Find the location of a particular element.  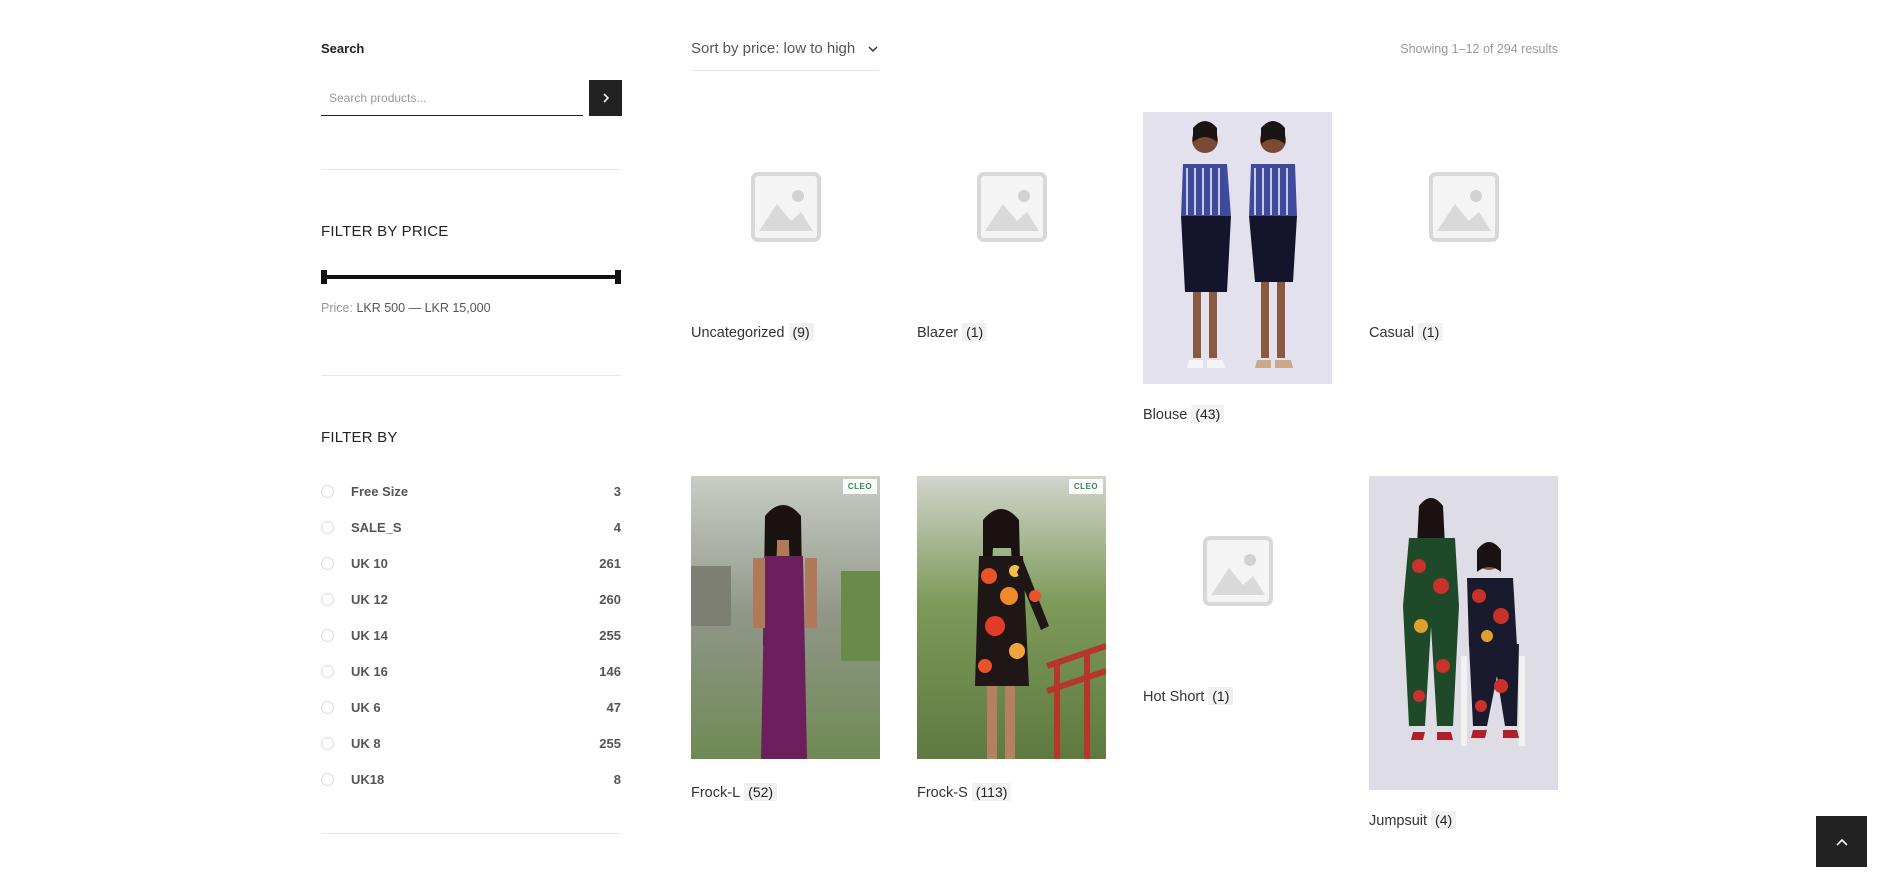

category-name: Jumpsuit is located at coordinates (1398, 821).